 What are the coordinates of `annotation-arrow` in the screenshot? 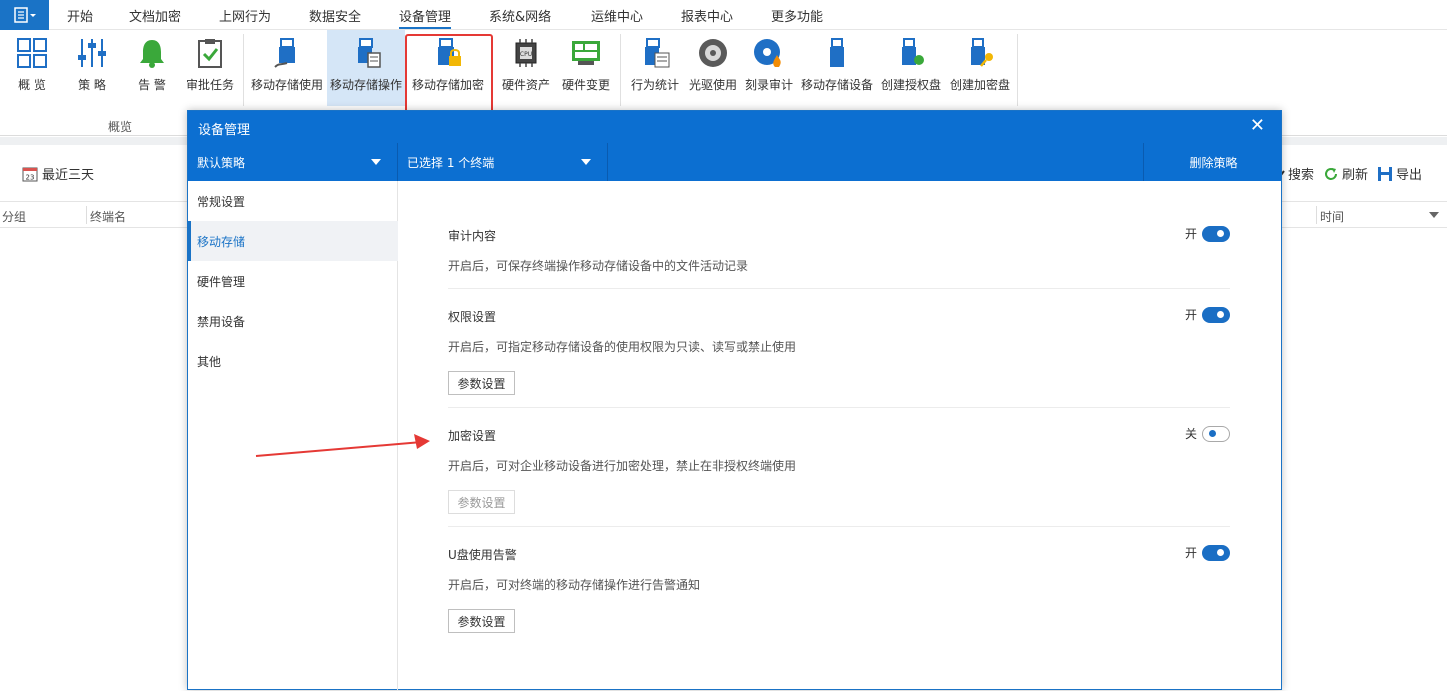 It's located at (342, 445).